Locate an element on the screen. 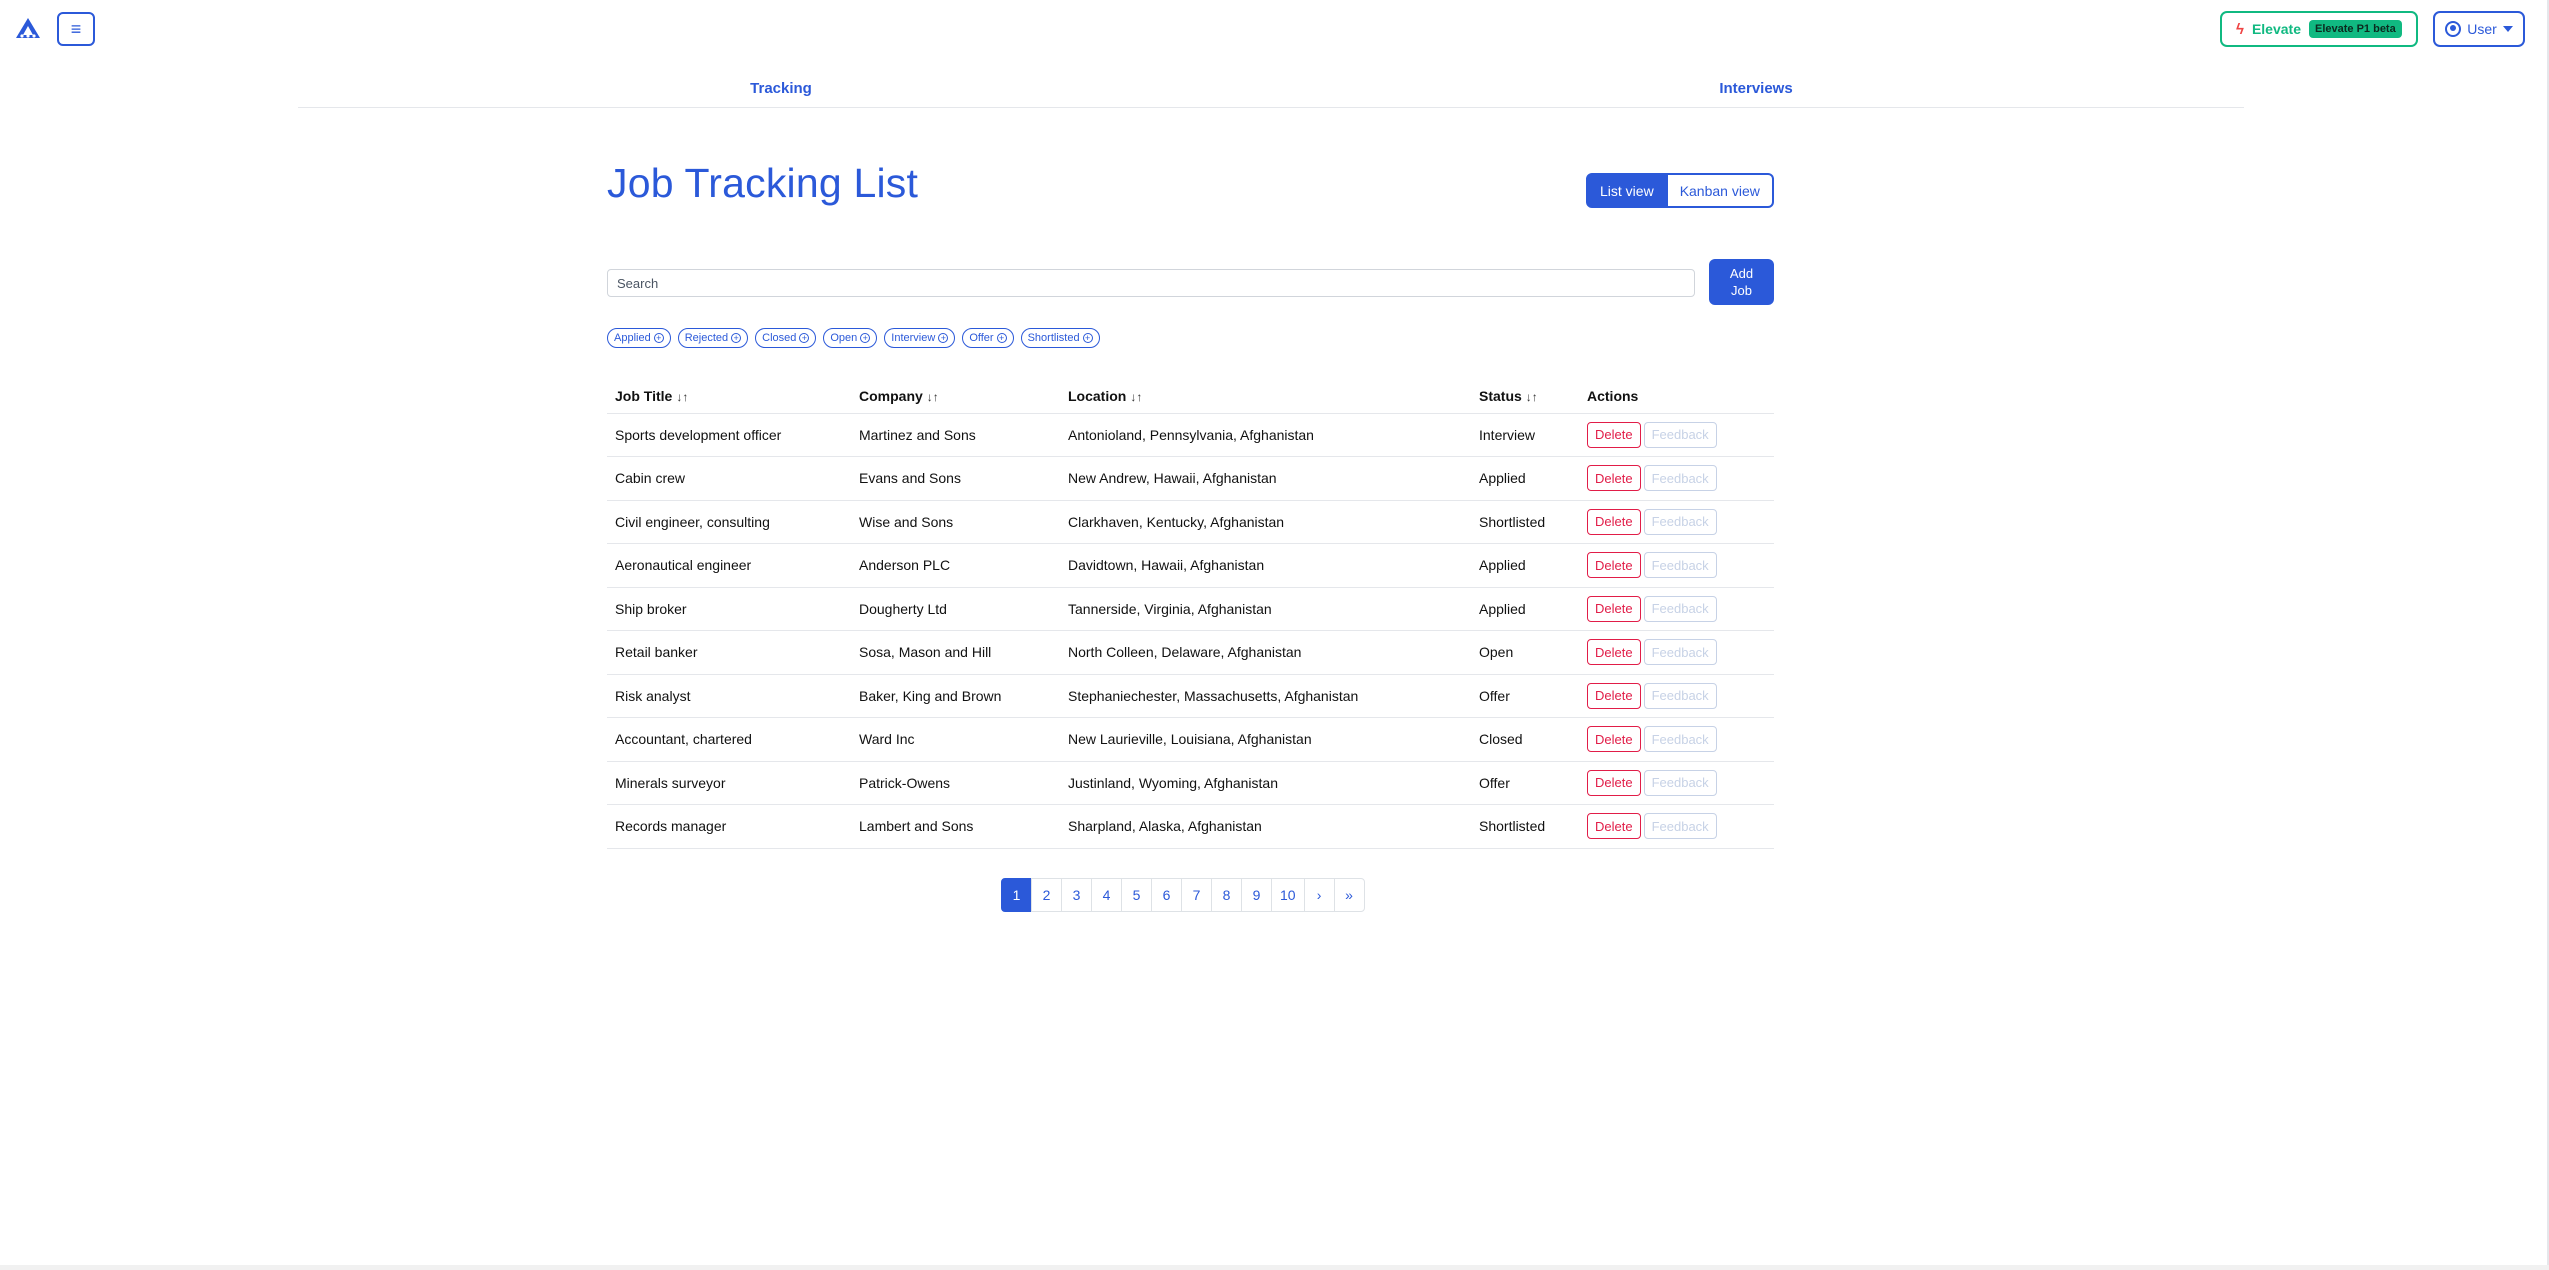 The height and width of the screenshot is (1270, 2549). menu-toggle-button: ≡ is located at coordinates (76, 29).